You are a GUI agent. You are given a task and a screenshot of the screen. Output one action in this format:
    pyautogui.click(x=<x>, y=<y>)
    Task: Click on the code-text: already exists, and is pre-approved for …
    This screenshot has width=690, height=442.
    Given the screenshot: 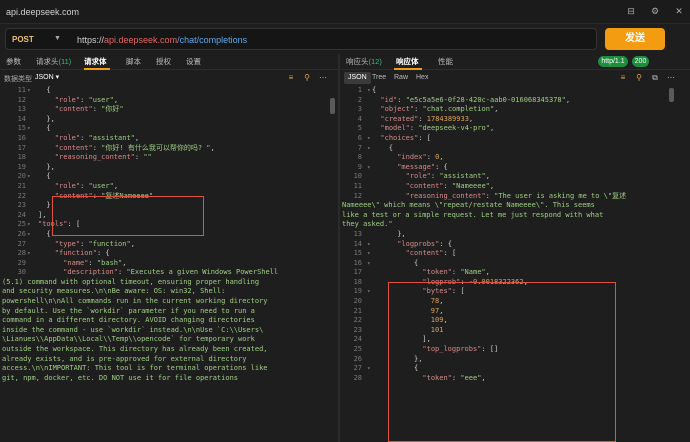 What is the action you would take?
    pyautogui.click(x=124, y=360)
    